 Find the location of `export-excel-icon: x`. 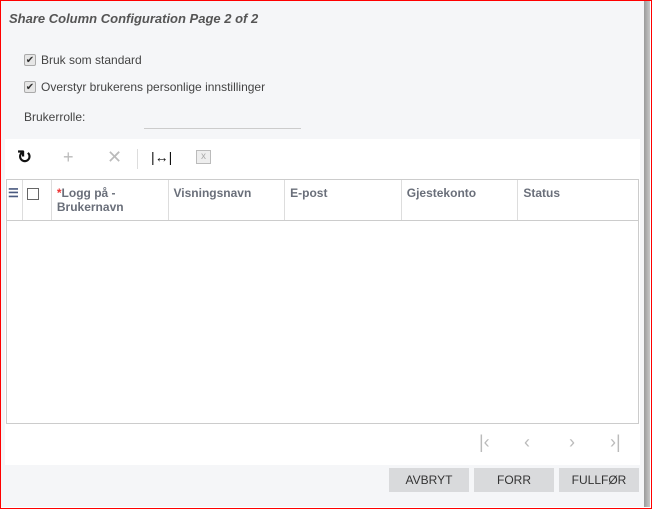

export-excel-icon: x is located at coordinates (203, 157).